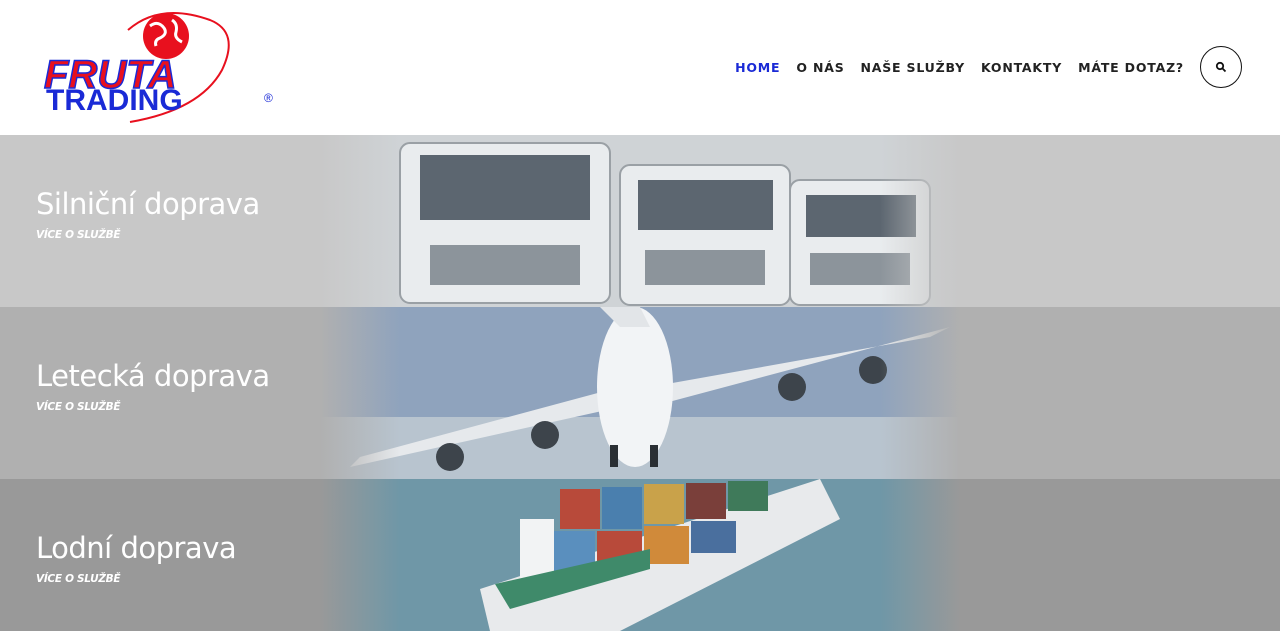 The image size is (1280, 631). I want to click on nav-home: HOME, so click(757, 67).